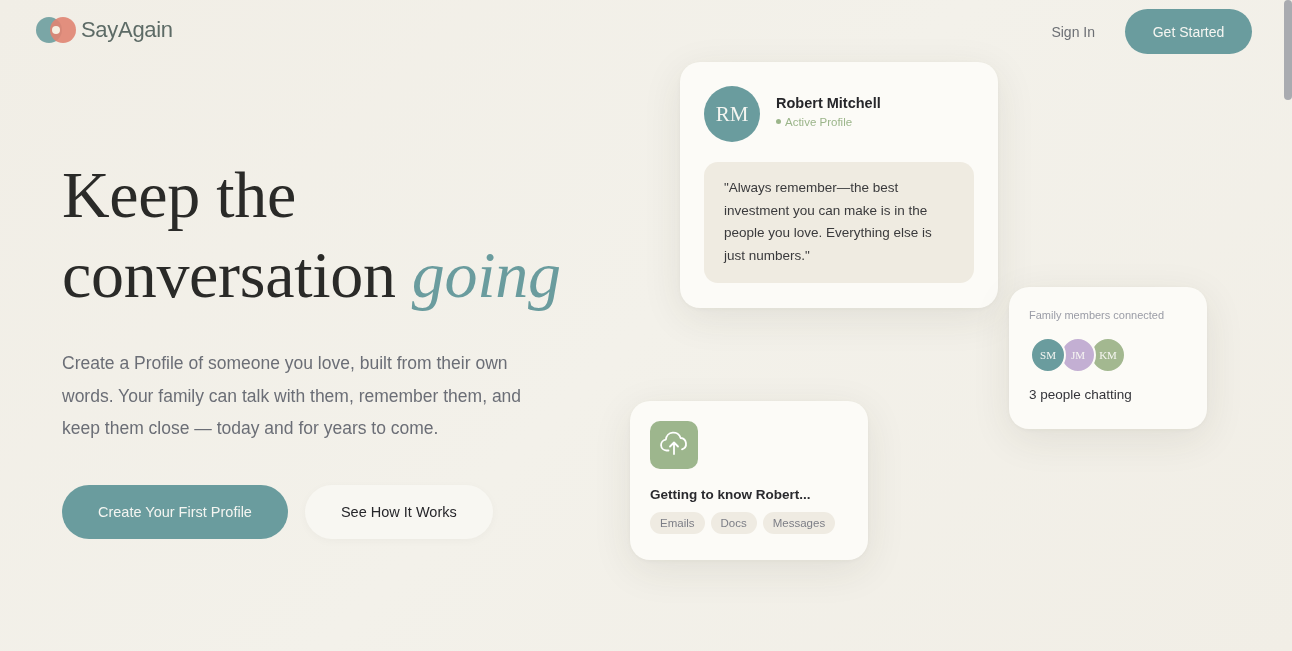  What do you see at coordinates (839, 222) in the screenshot?
I see `quote-text: "Always remember—the best investment you can make is in the people you love. Everything else is just numbers."` at bounding box center [839, 222].